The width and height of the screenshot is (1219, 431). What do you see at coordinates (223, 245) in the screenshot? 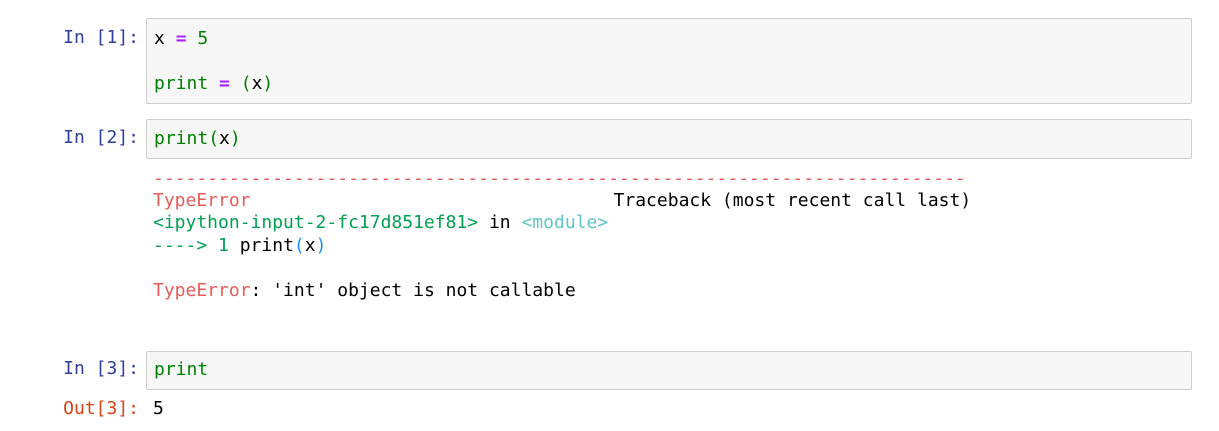
I see `traceback-line-number: 1` at bounding box center [223, 245].